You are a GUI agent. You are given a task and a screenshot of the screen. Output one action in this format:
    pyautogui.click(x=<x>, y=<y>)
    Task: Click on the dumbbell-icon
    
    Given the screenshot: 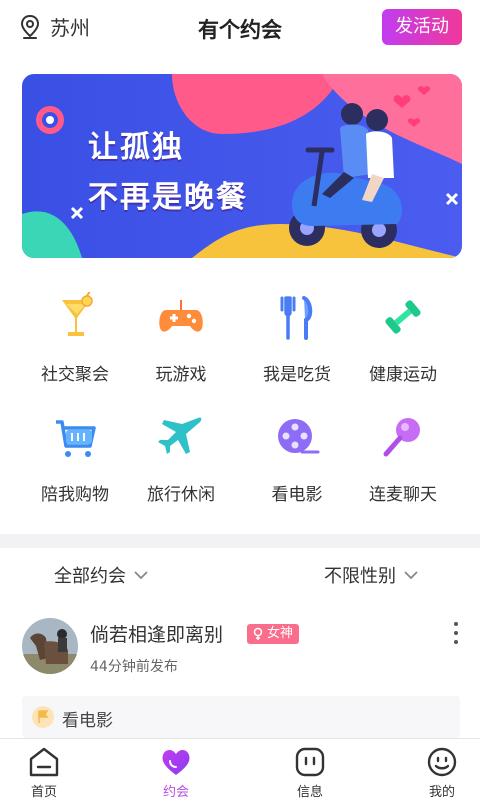 What is the action you would take?
    pyautogui.click(x=403, y=317)
    